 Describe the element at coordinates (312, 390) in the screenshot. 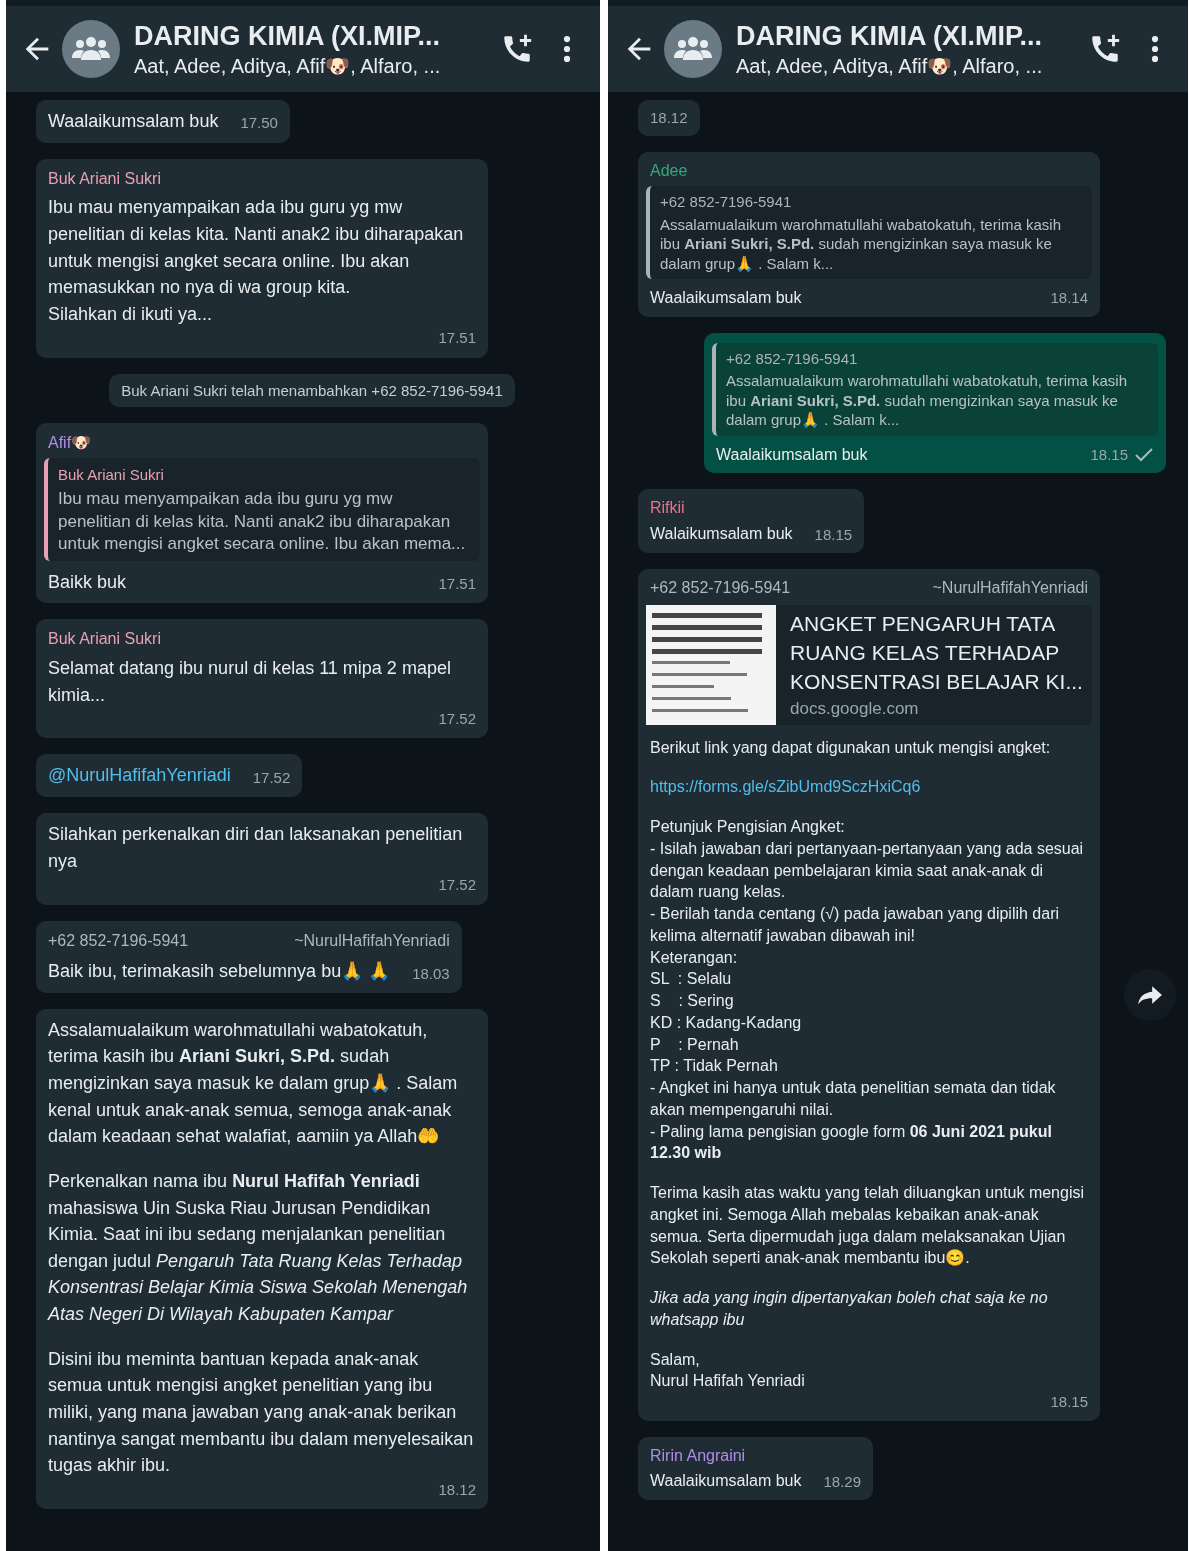

I see `system-message: Buk Ariani Sukri telah menambahkan +62 852-7196-5941` at that location.